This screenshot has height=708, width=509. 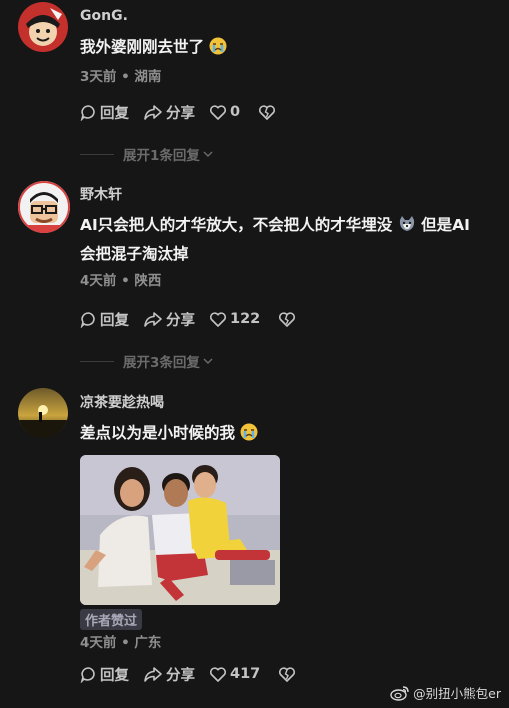 What do you see at coordinates (290, 403) in the screenshot?
I see `username: 凉茶要趁热喝` at bounding box center [290, 403].